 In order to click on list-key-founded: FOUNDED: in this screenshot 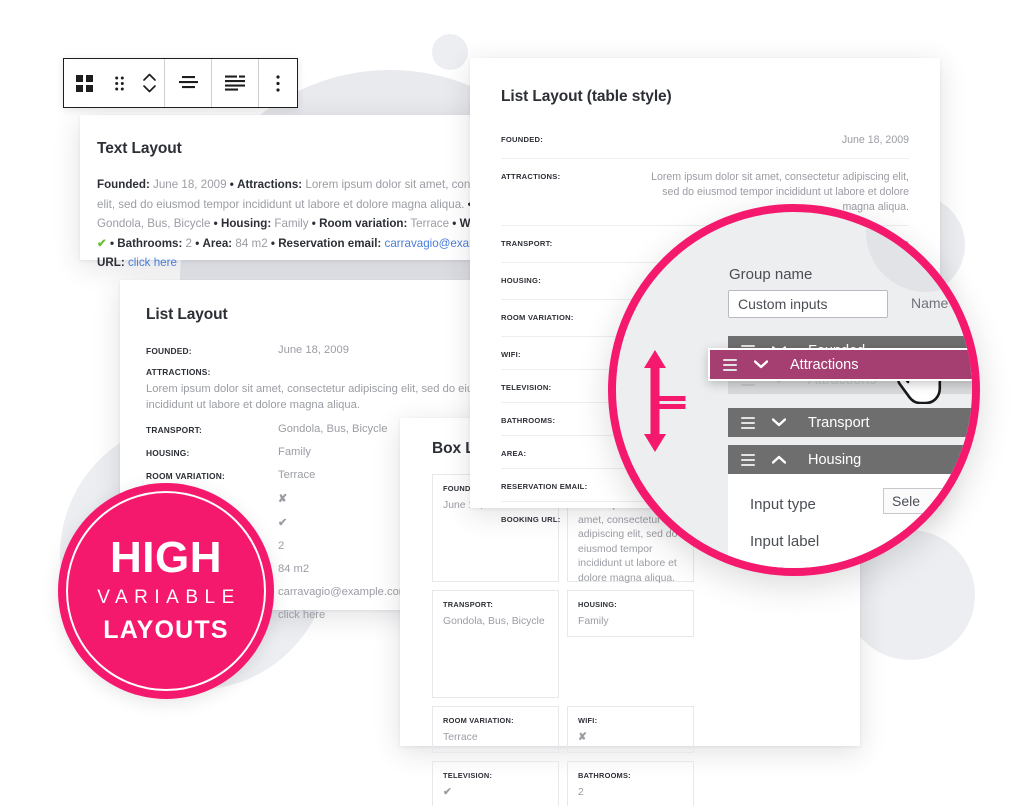, I will do `click(169, 351)`.